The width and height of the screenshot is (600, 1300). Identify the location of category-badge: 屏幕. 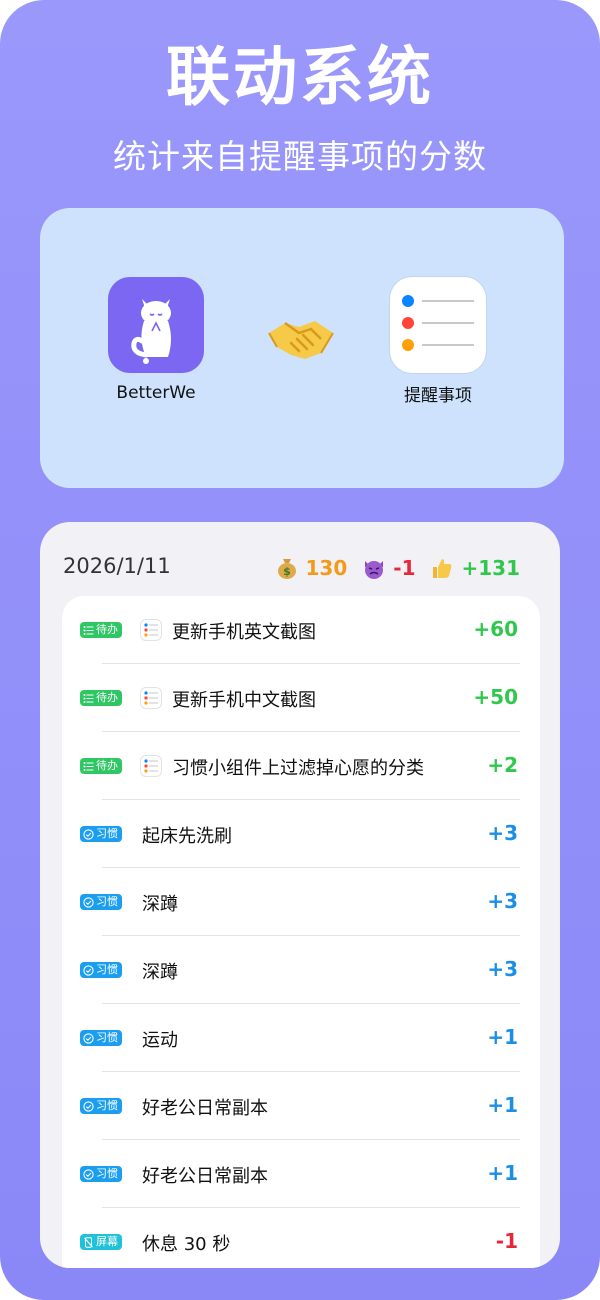
(101, 1242).